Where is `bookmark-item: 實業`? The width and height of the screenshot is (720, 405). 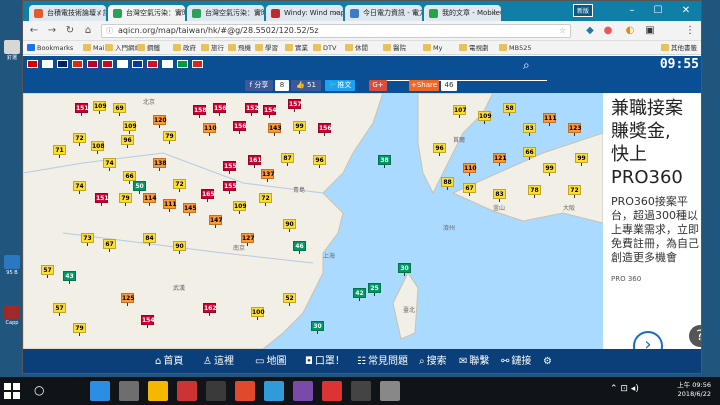
bookmark-item: 實業 is located at coordinates (296, 48).